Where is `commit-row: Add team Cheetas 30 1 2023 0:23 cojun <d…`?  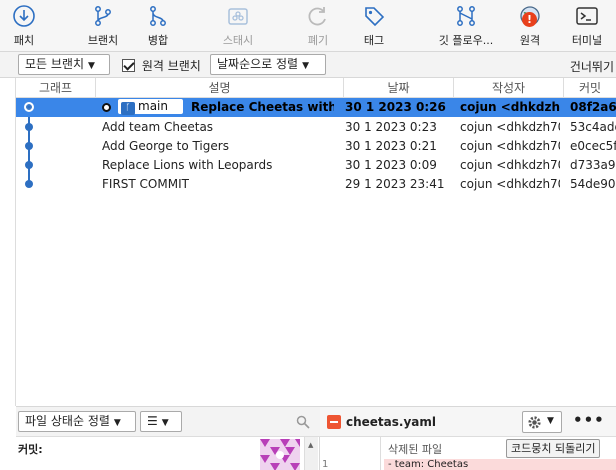 commit-row: Add team Cheetas 30 1 2023 0:23 cojun <d… is located at coordinates (316, 127).